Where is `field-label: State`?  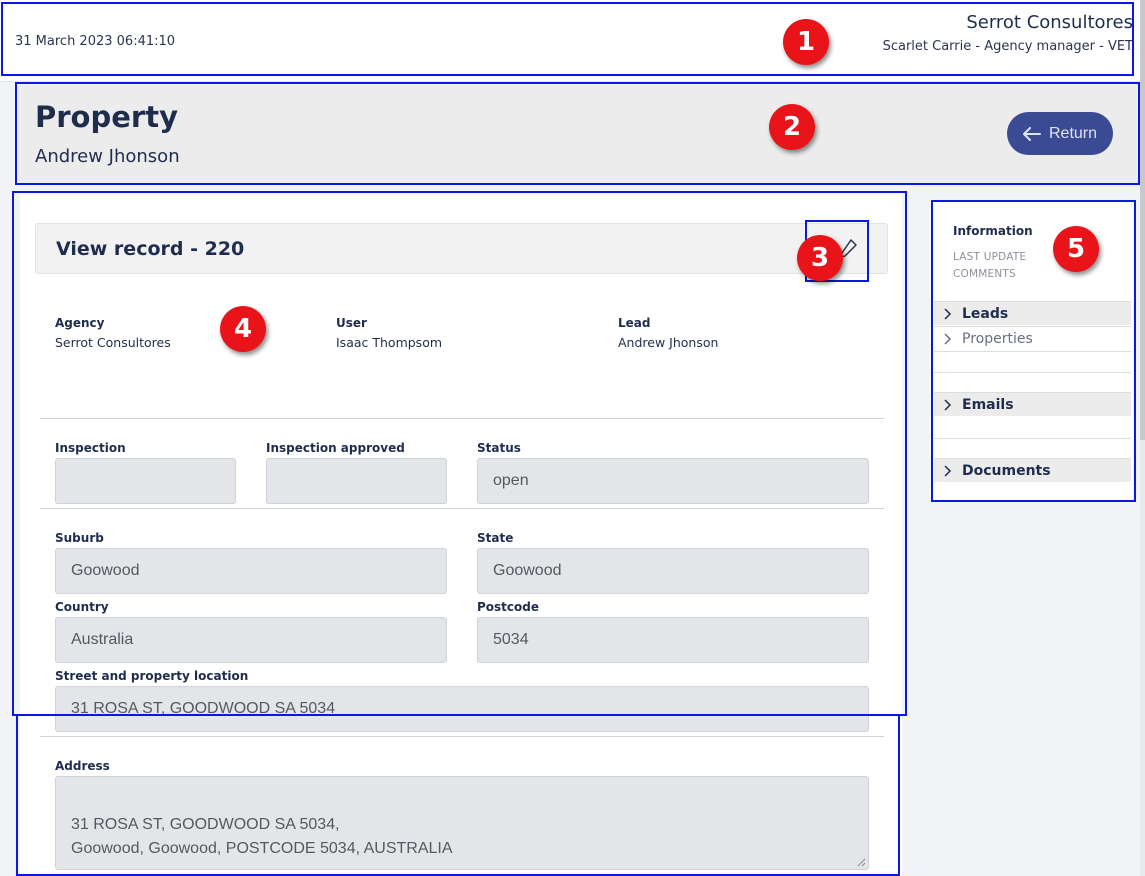
field-label: State is located at coordinates (495, 538).